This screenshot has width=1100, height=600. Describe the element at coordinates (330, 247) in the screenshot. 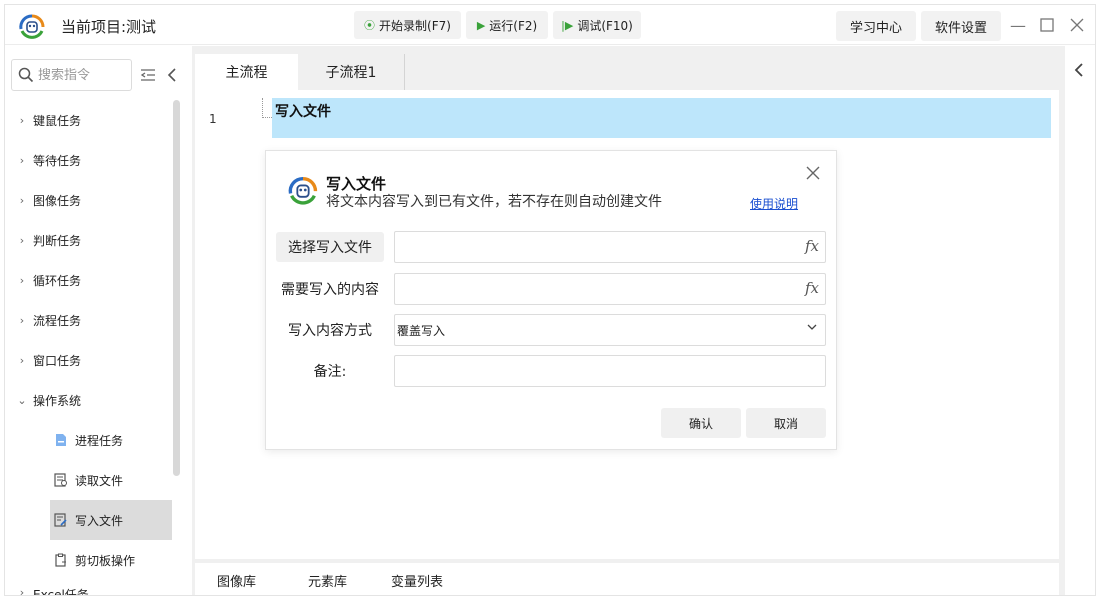

I see `select-write-file-button: 选择写入文件` at that location.